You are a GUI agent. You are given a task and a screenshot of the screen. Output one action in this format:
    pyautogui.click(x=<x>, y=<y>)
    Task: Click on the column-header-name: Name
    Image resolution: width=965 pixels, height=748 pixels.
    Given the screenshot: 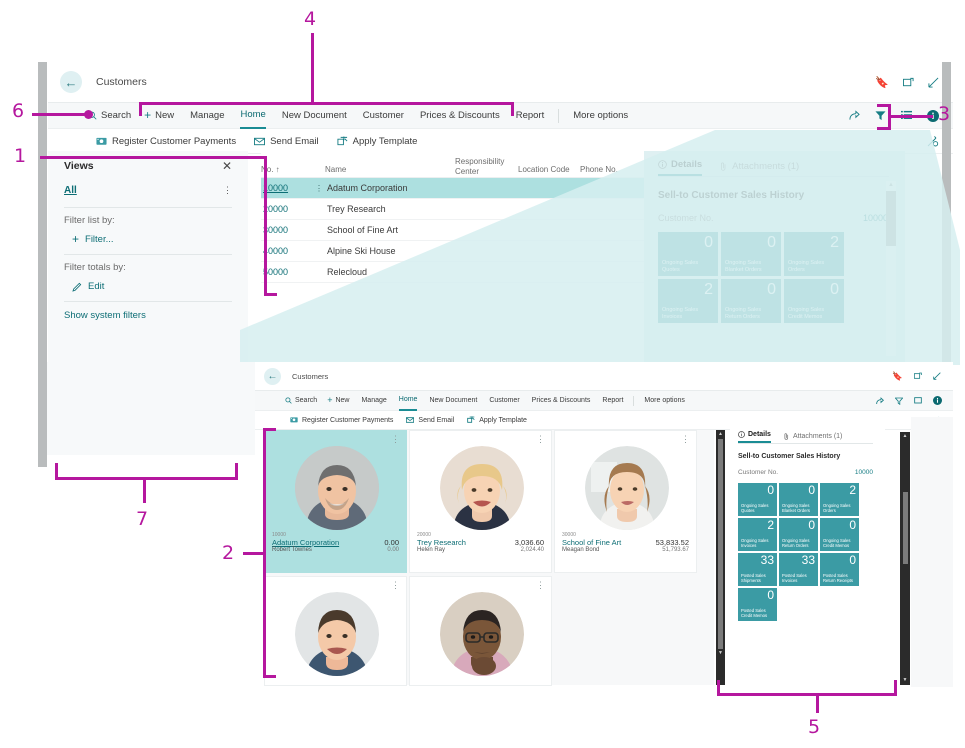 What is the action you would take?
    pyautogui.click(x=390, y=165)
    